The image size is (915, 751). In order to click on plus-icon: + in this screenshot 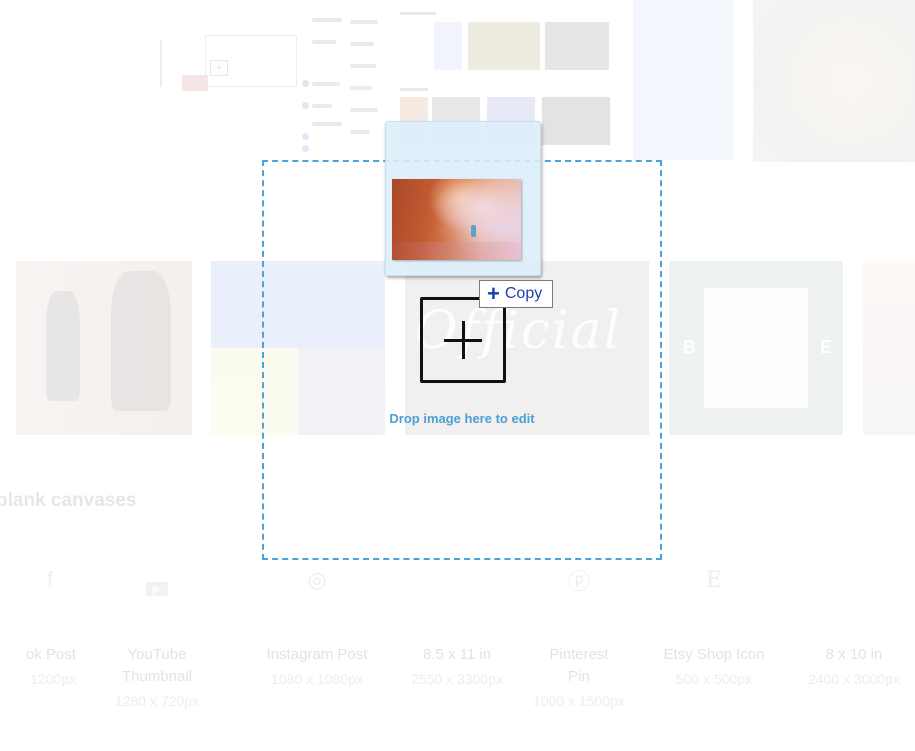, I will do `click(493, 293)`.